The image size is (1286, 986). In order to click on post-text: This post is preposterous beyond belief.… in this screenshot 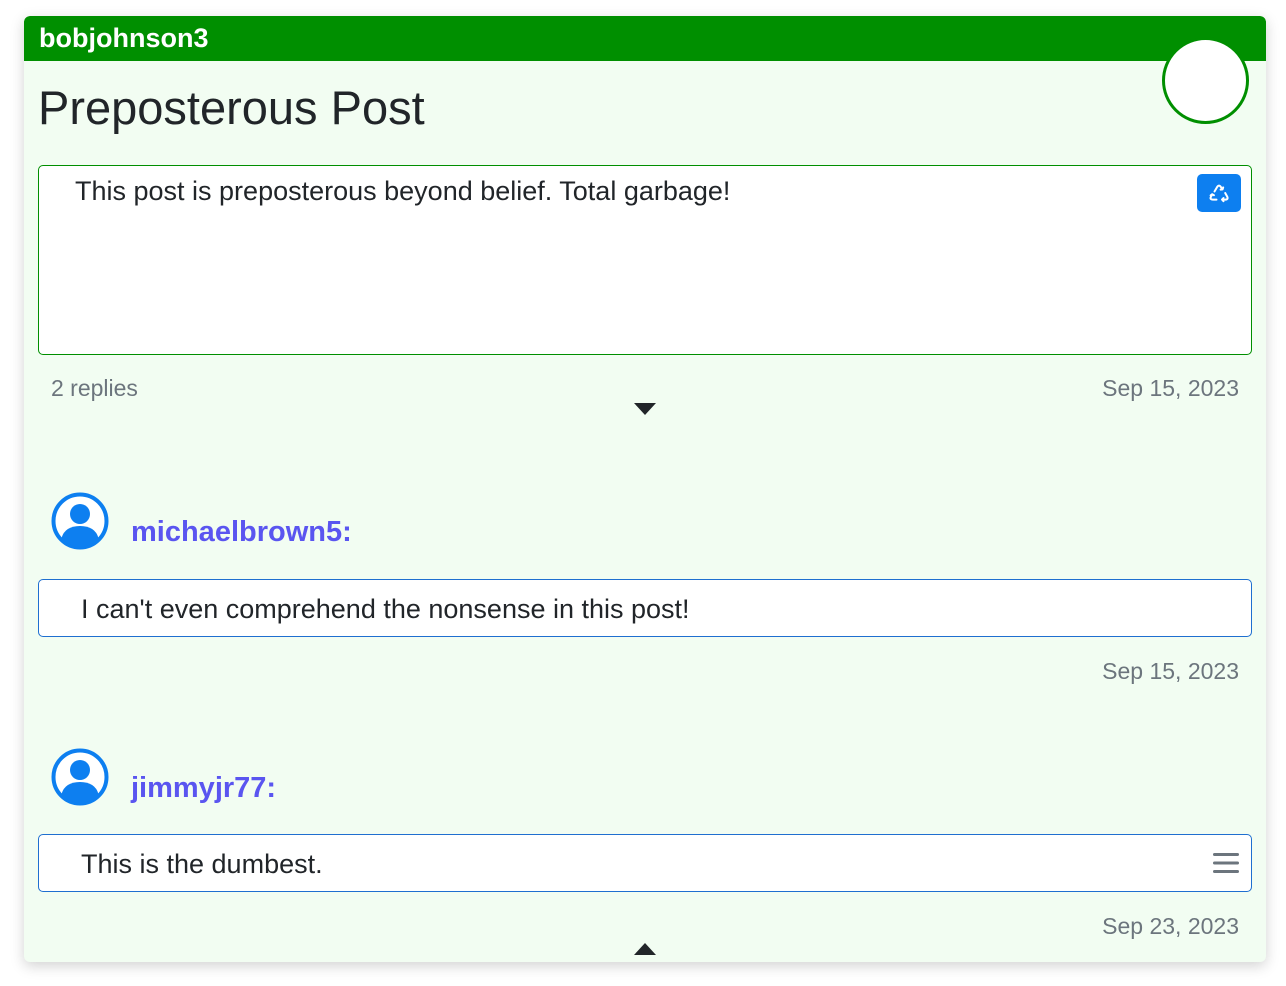, I will do `click(403, 191)`.